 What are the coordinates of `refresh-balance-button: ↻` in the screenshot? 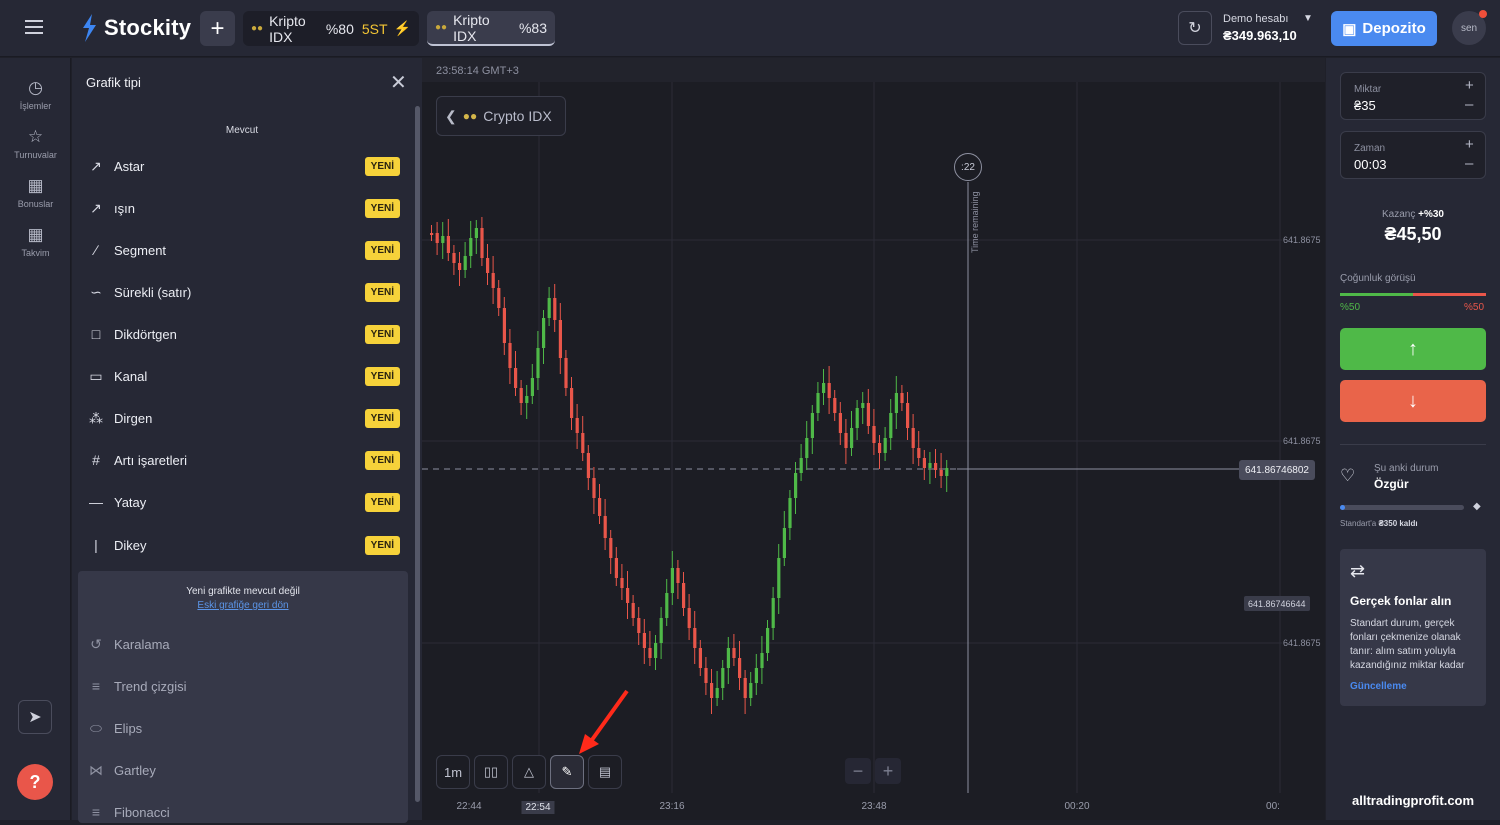 It's located at (1195, 28).